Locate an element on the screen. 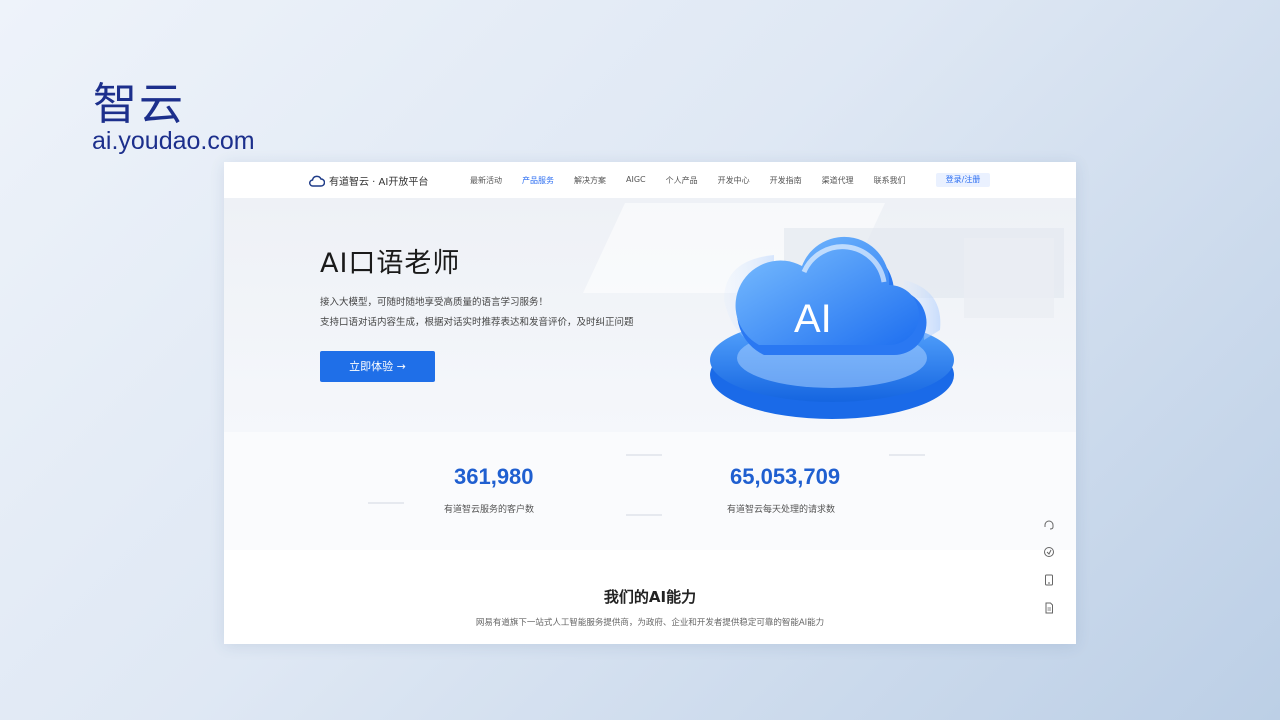 This screenshot has width=1280, height=720. nav-item-personal: 个人产品 is located at coordinates (682, 180).